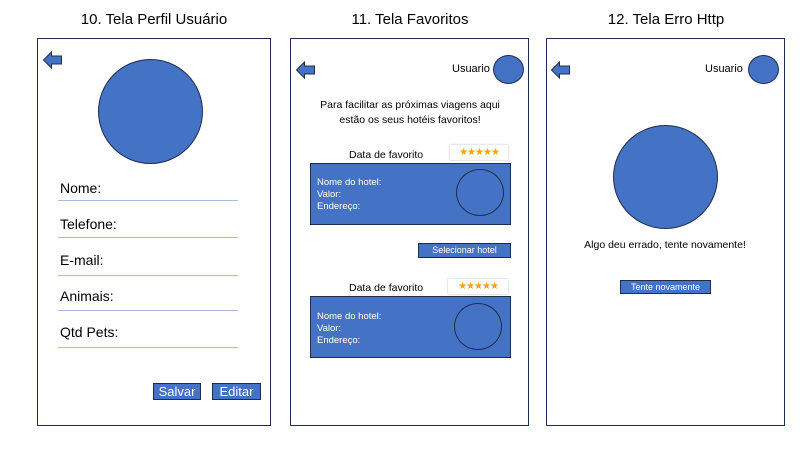 The height and width of the screenshot is (450, 800). Describe the element at coordinates (410, 120) in the screenshot. I see `intro-line-2: estão os seus hotéis favoritos!` at that location.